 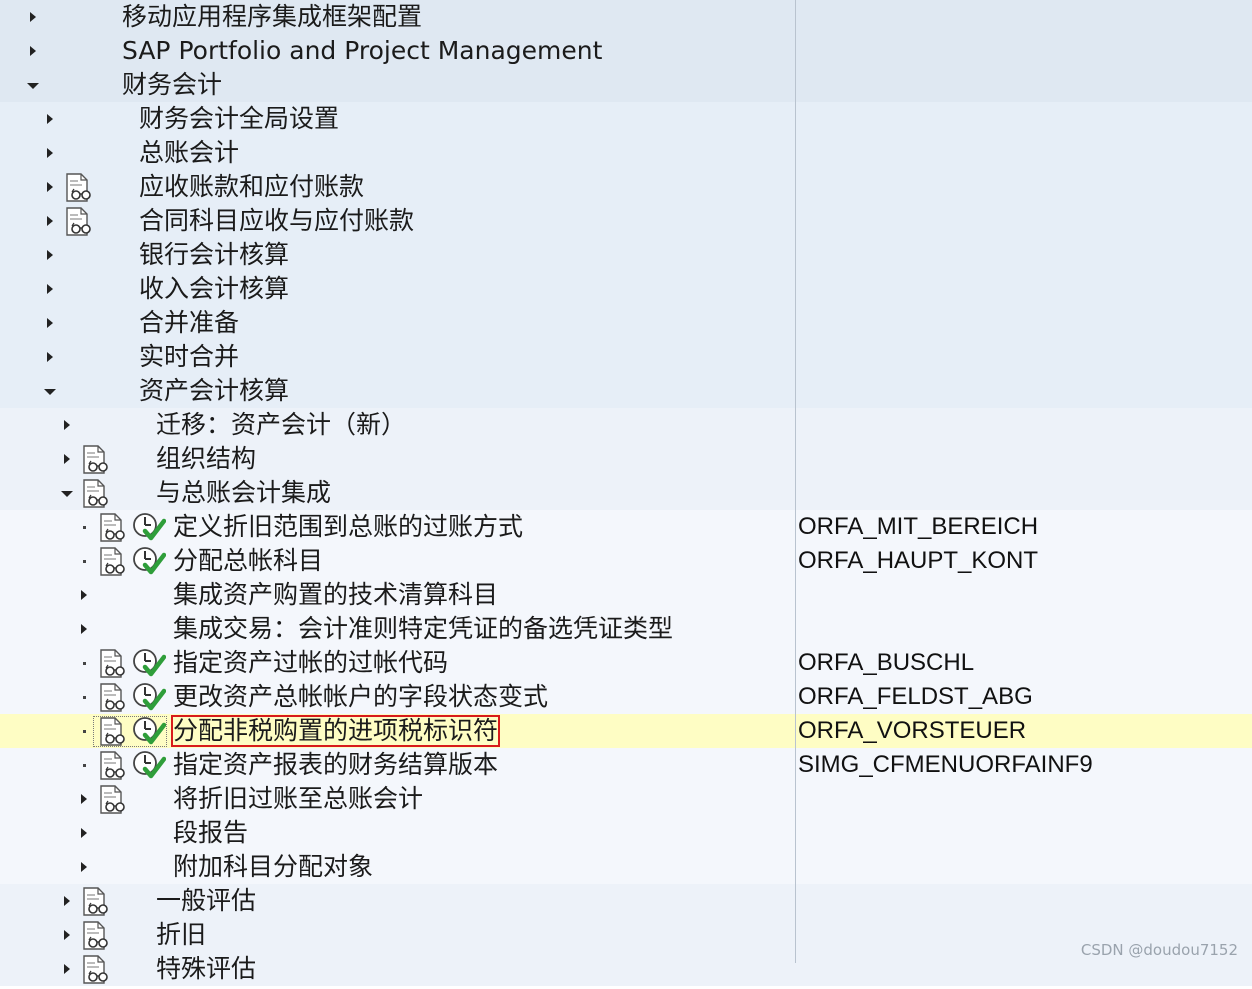 What do you see at coordinates (210, 833) in the screenshot?
I see `tree-node-label: 段报告` at bounding box center [210, 833].